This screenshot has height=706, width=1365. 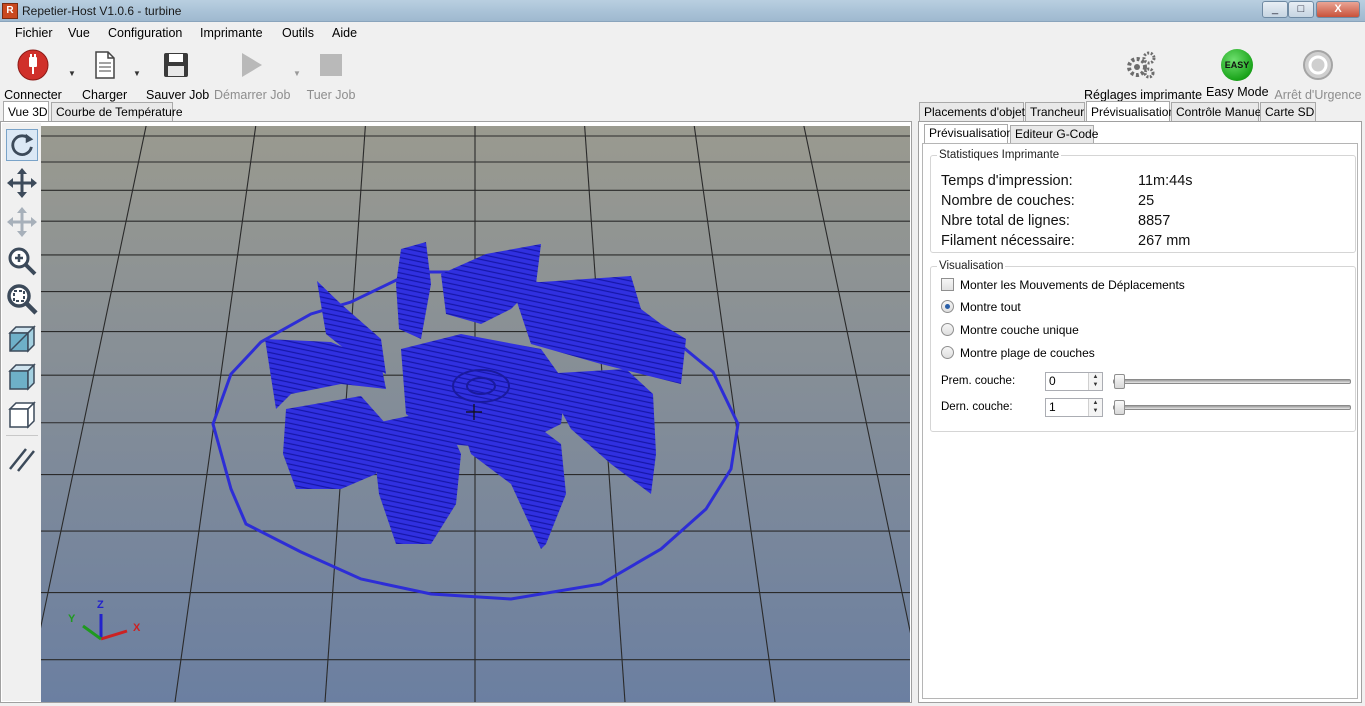 I want to click on layer-range-radio: Montre plage de couches, so click(x=1018, y=353).